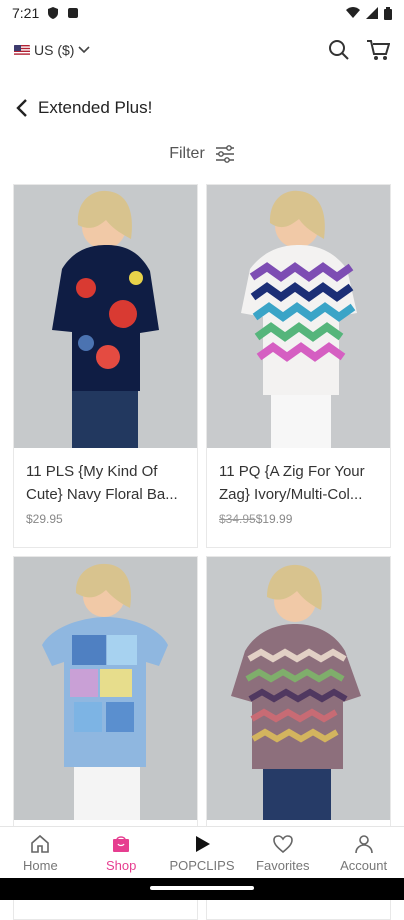 This screenshot has width=404, height=920. I want to click on back-button, so click(21, 108).